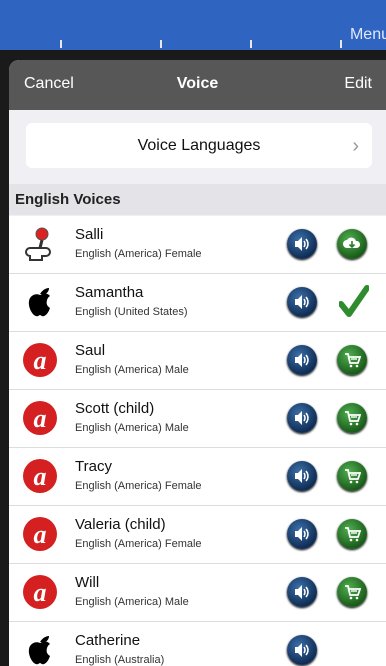  Describe the element at coordinates (87, 582) in the screenshot. I see `voice-name: Will` at that location.